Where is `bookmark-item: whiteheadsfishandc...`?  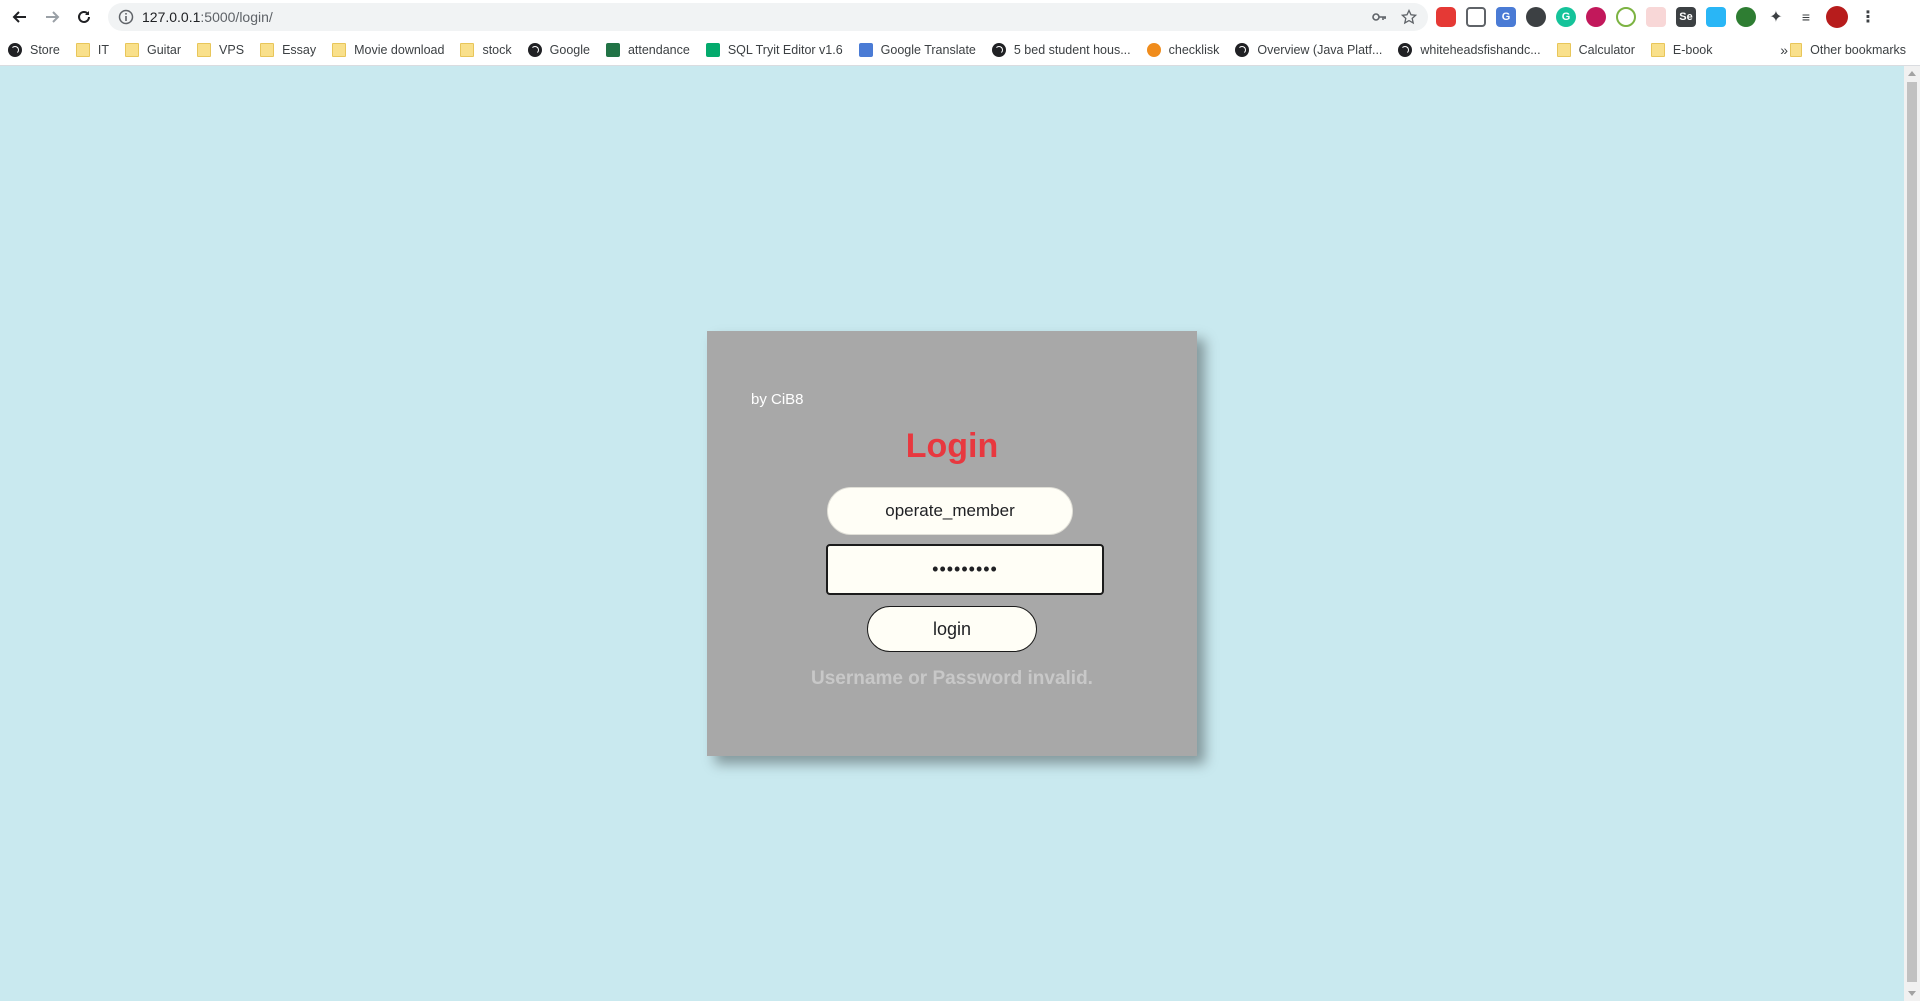
bookmark-item: whiteheadsfishandc... is located at coordinates (1469, 50).